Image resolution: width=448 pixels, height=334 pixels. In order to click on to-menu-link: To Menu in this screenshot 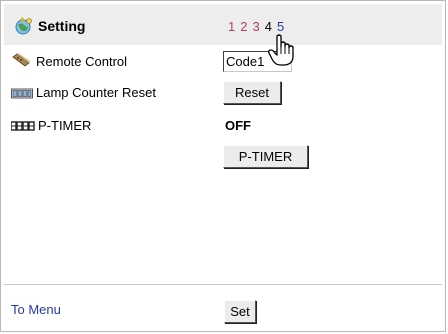, I will do `click(36, 309)`.